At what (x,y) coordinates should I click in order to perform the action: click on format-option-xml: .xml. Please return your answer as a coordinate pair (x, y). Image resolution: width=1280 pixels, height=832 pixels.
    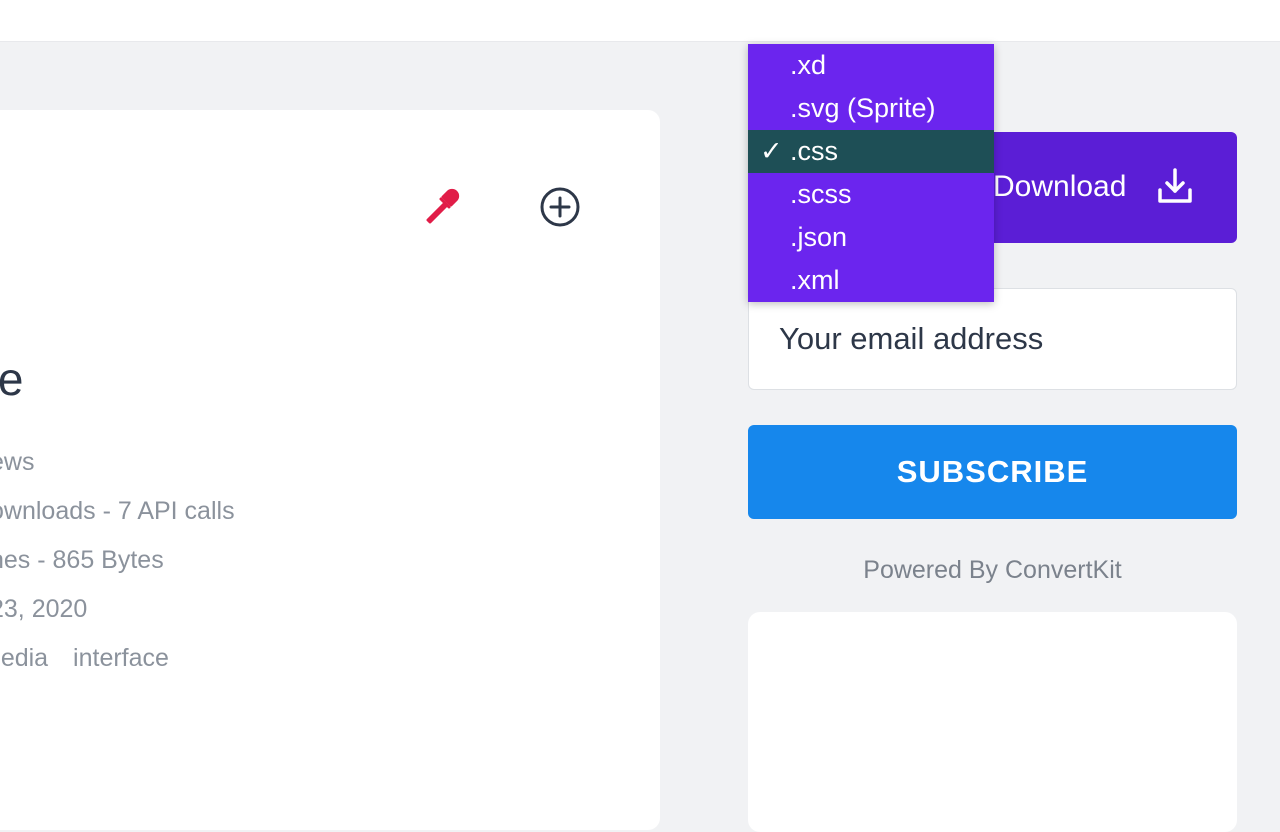
    Looking at the image, I should click on (871, 280).